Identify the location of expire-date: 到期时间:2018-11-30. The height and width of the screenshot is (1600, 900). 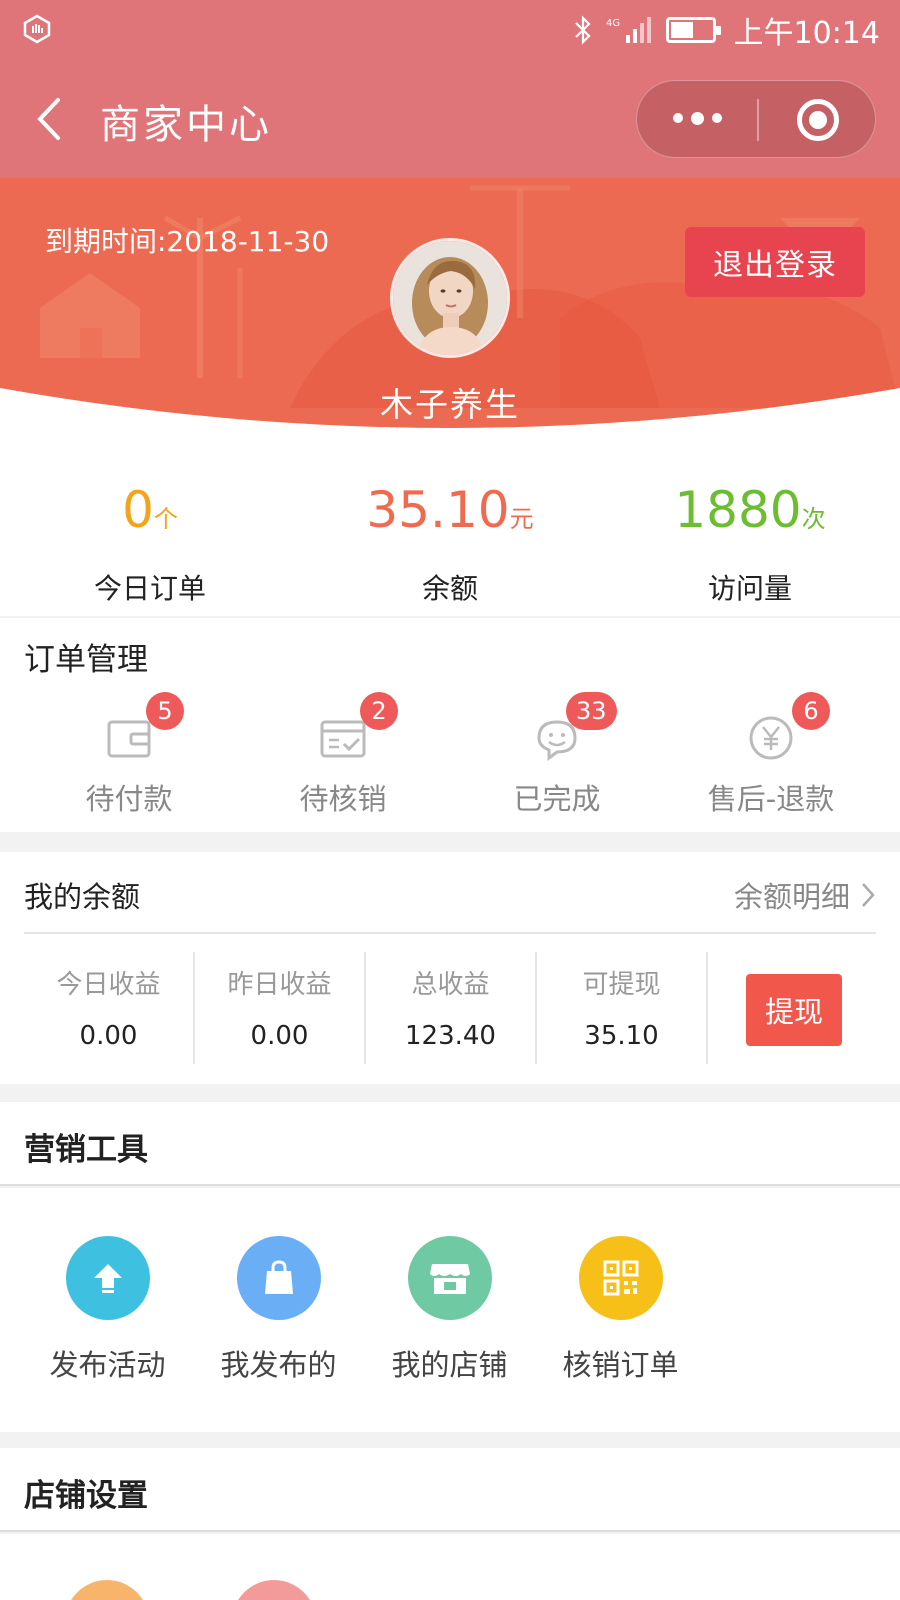
(187, 241).